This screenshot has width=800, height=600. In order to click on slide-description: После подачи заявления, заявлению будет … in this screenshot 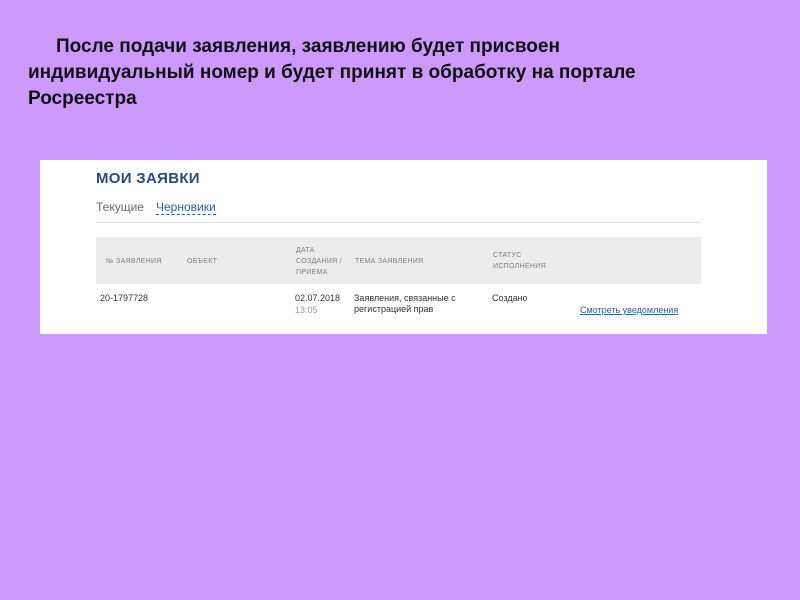, I will do `click(403, 73)`.